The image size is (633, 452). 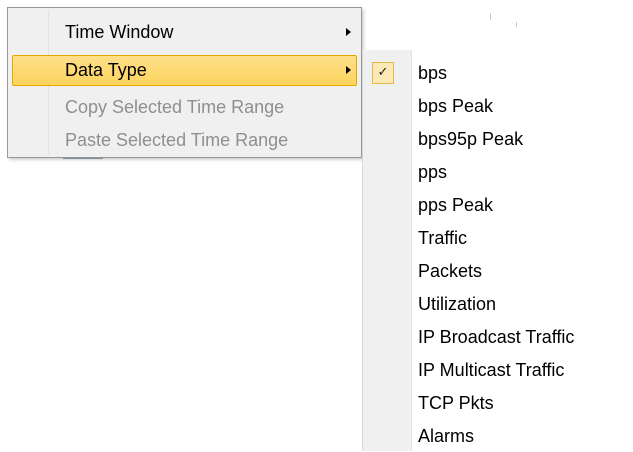 I want to click on submenu-item-alarms: Alarms, so click(x=498, y=436).